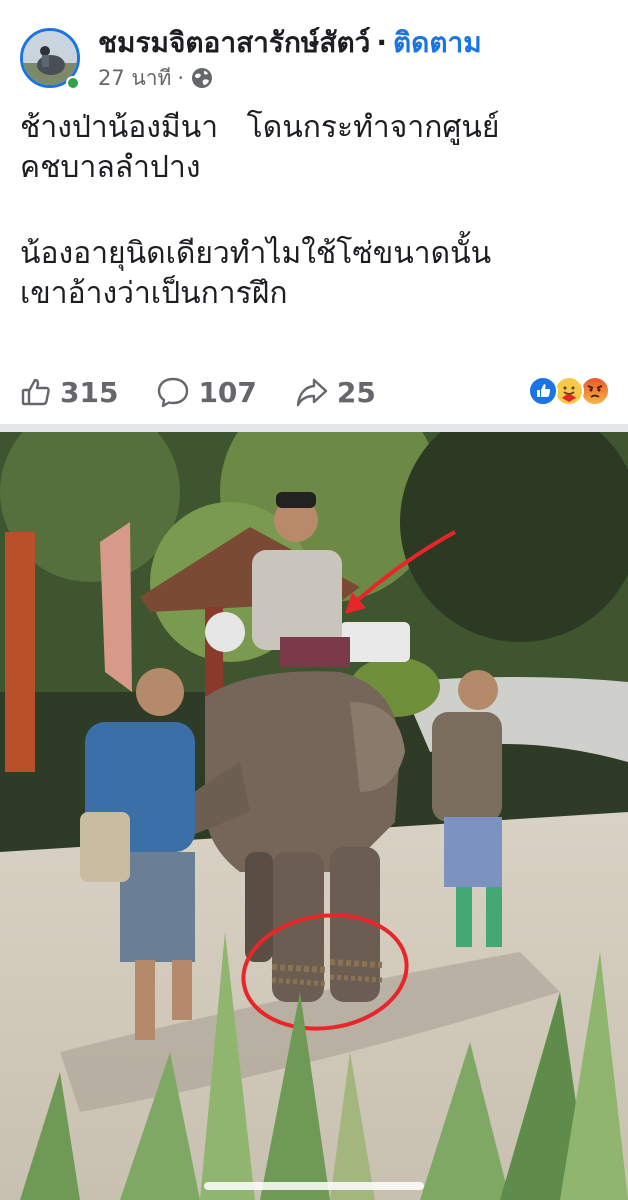 The image size is (628, 1200). Describe the element at coordinates (260, 127) in the screenshot. I see `post-line-1: ช้างป่าน้องมีนา โดนกระทำจากศูนย์` at that location.